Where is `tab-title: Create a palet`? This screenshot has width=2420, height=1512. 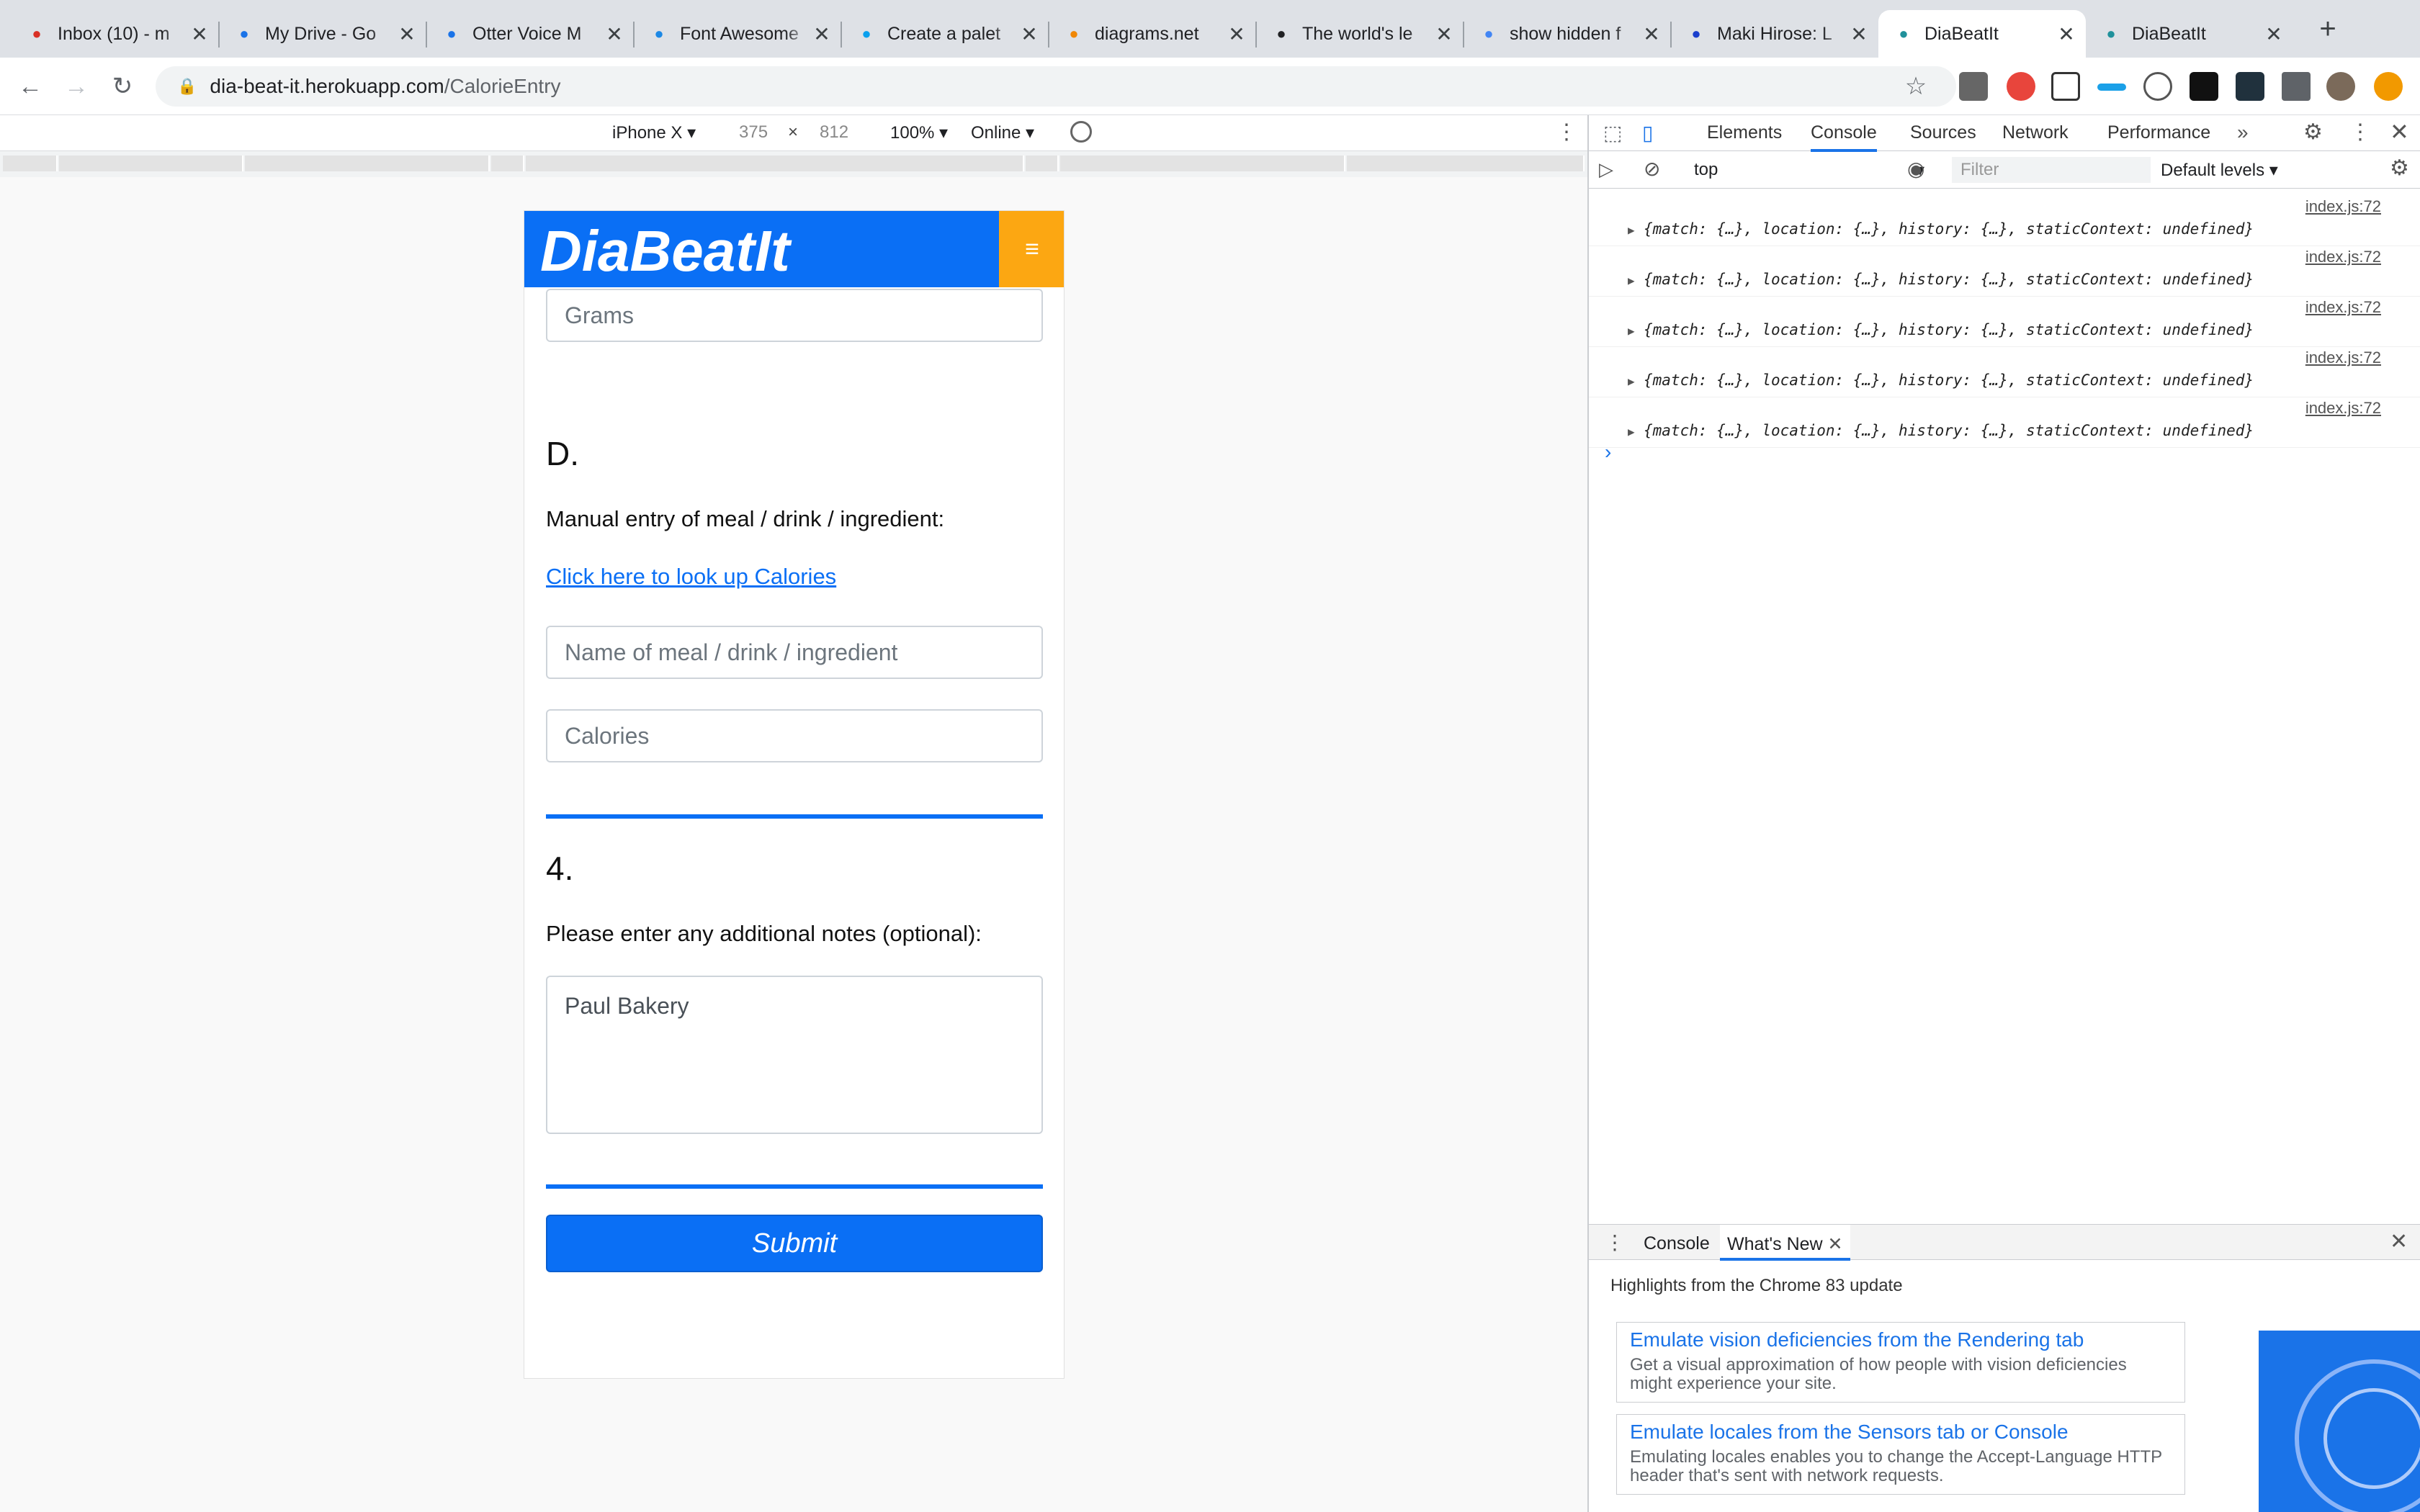
tab-title: Create a palet is located at coordinates (944, 33).